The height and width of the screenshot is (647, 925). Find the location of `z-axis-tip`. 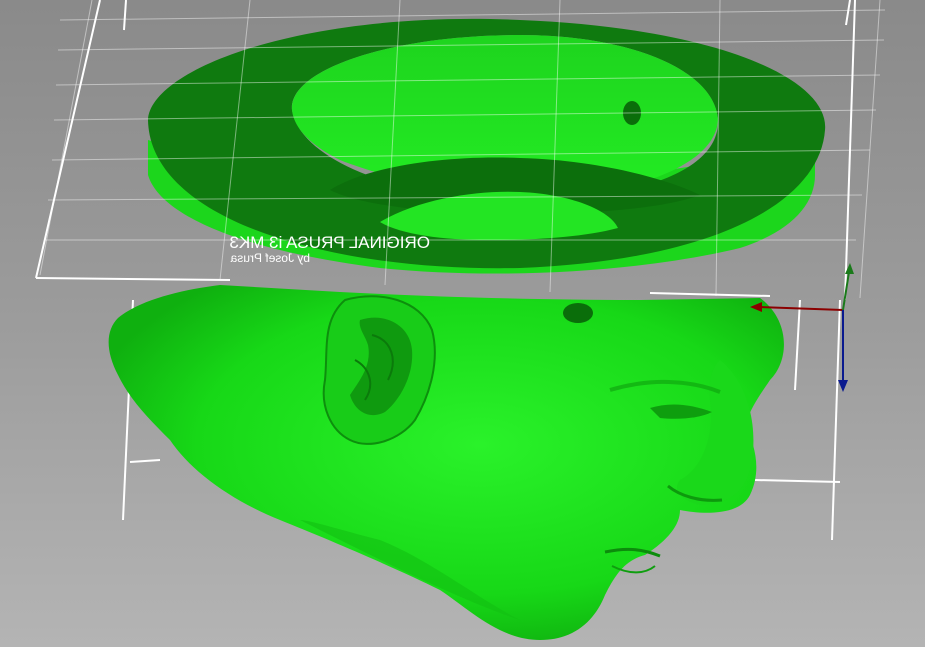

z-axis-tip is located at coordinates (843, 386).